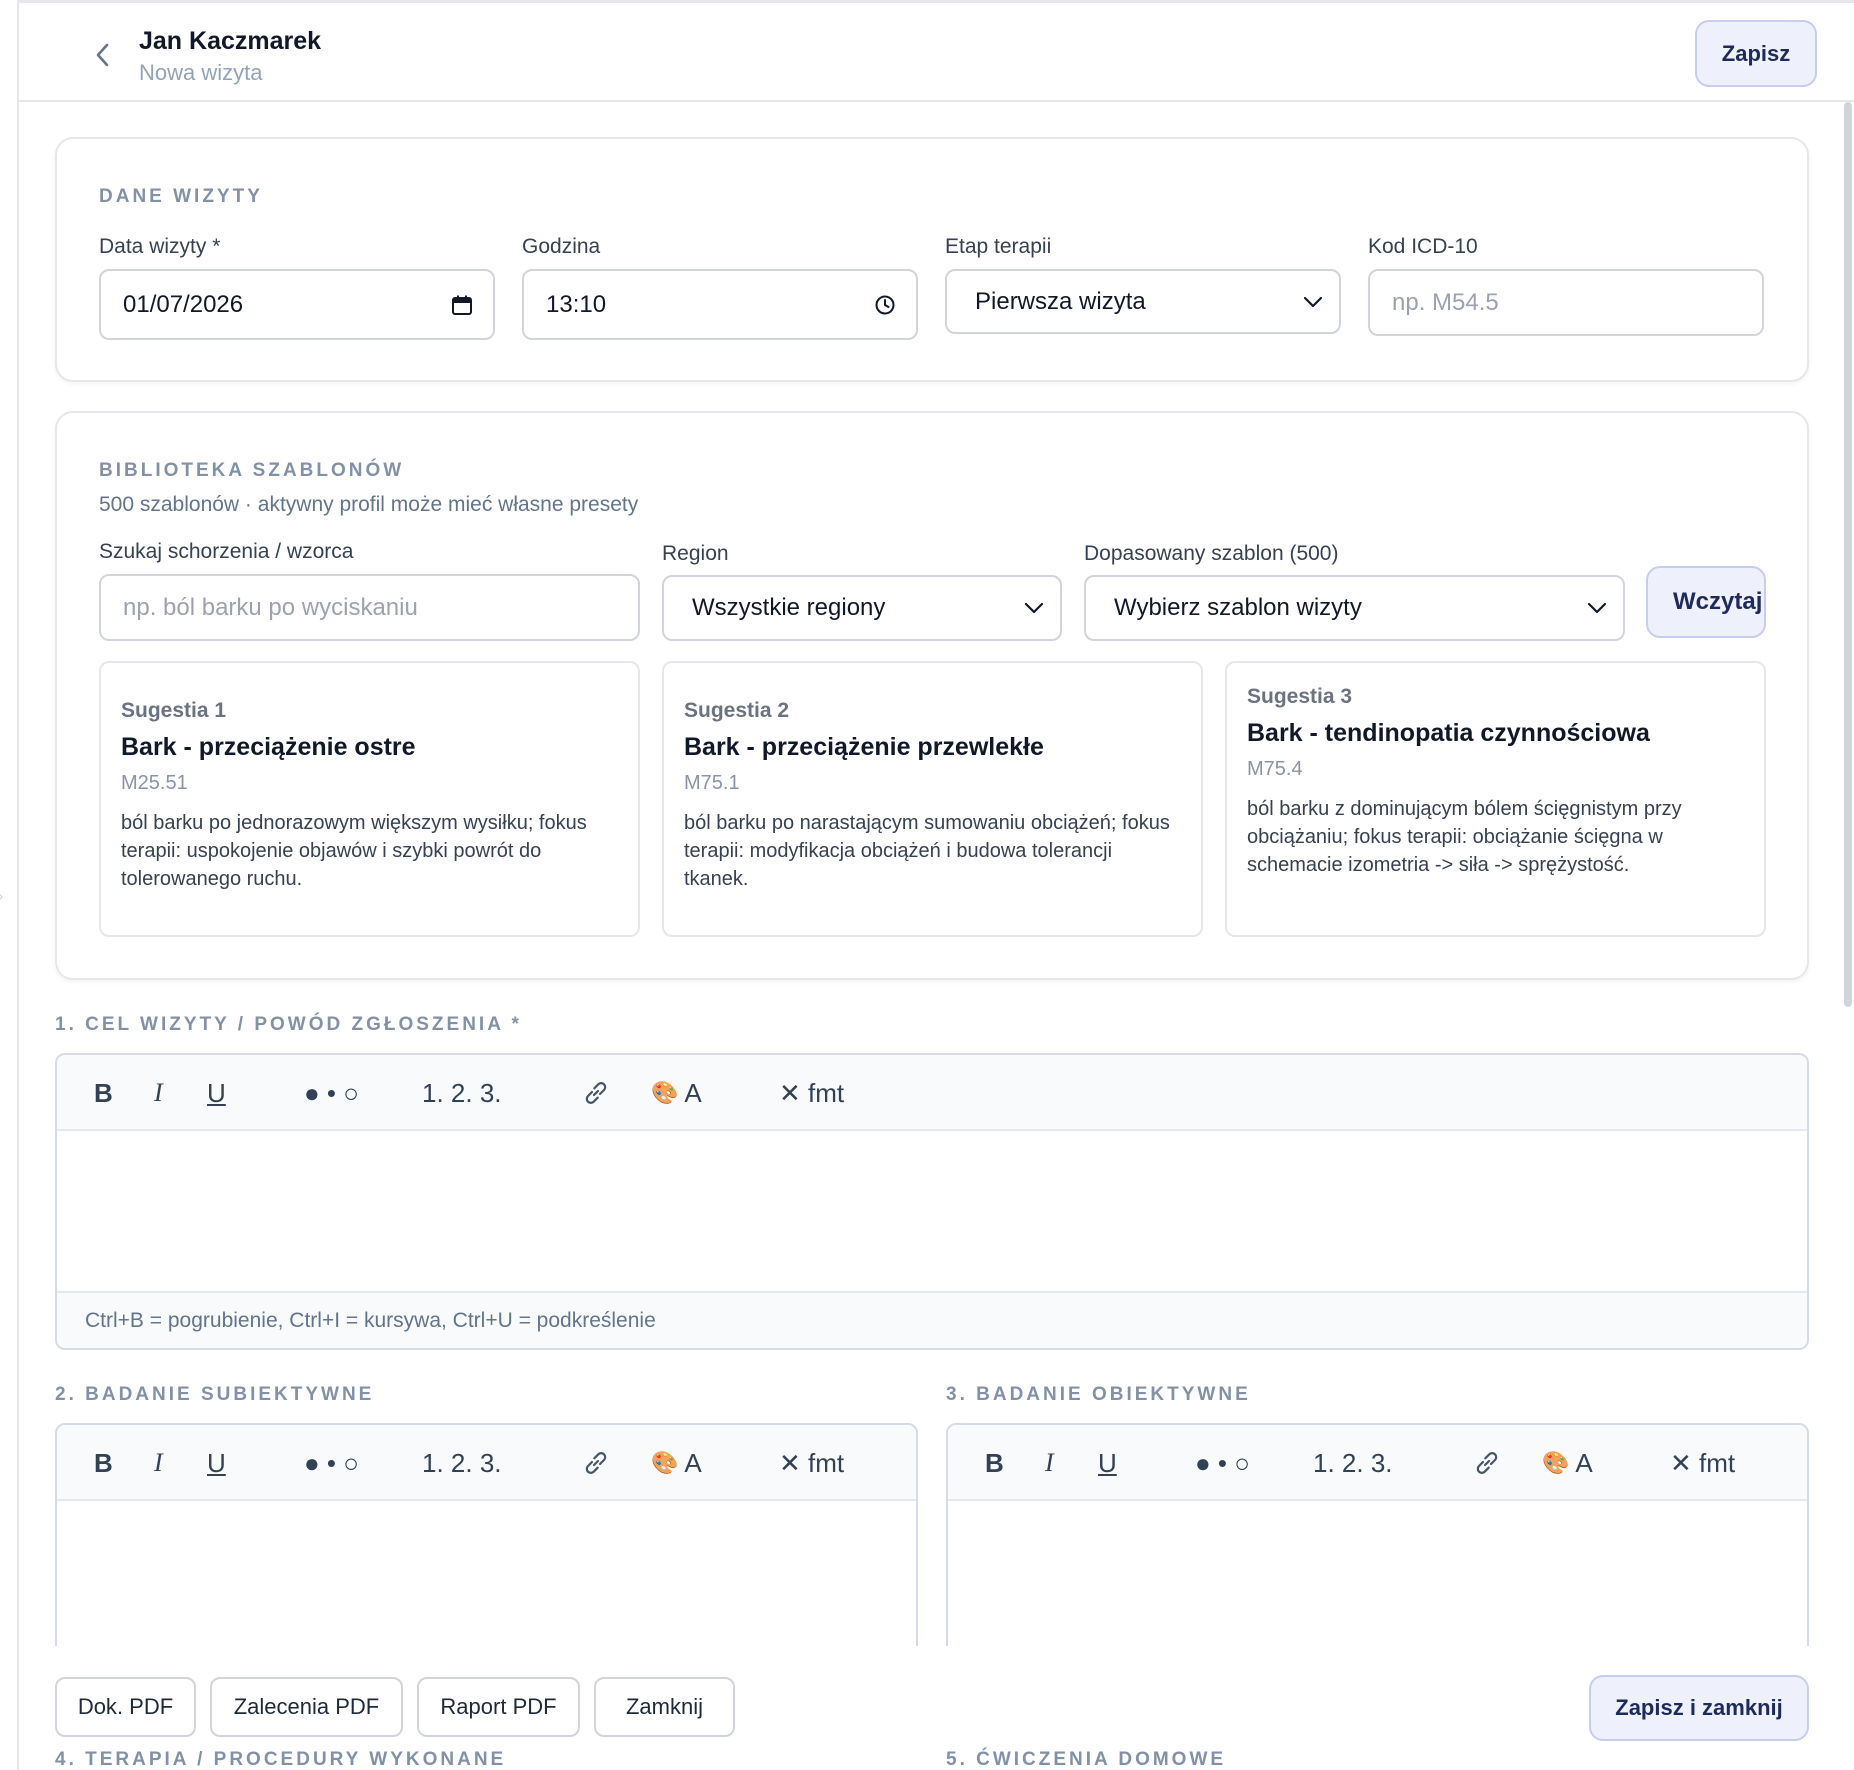  What do you see at coordinates (1211, 553) in the screenshot?
I see `template-label: Dopasowany szablon (500)` at bounding box center [1211, 553].